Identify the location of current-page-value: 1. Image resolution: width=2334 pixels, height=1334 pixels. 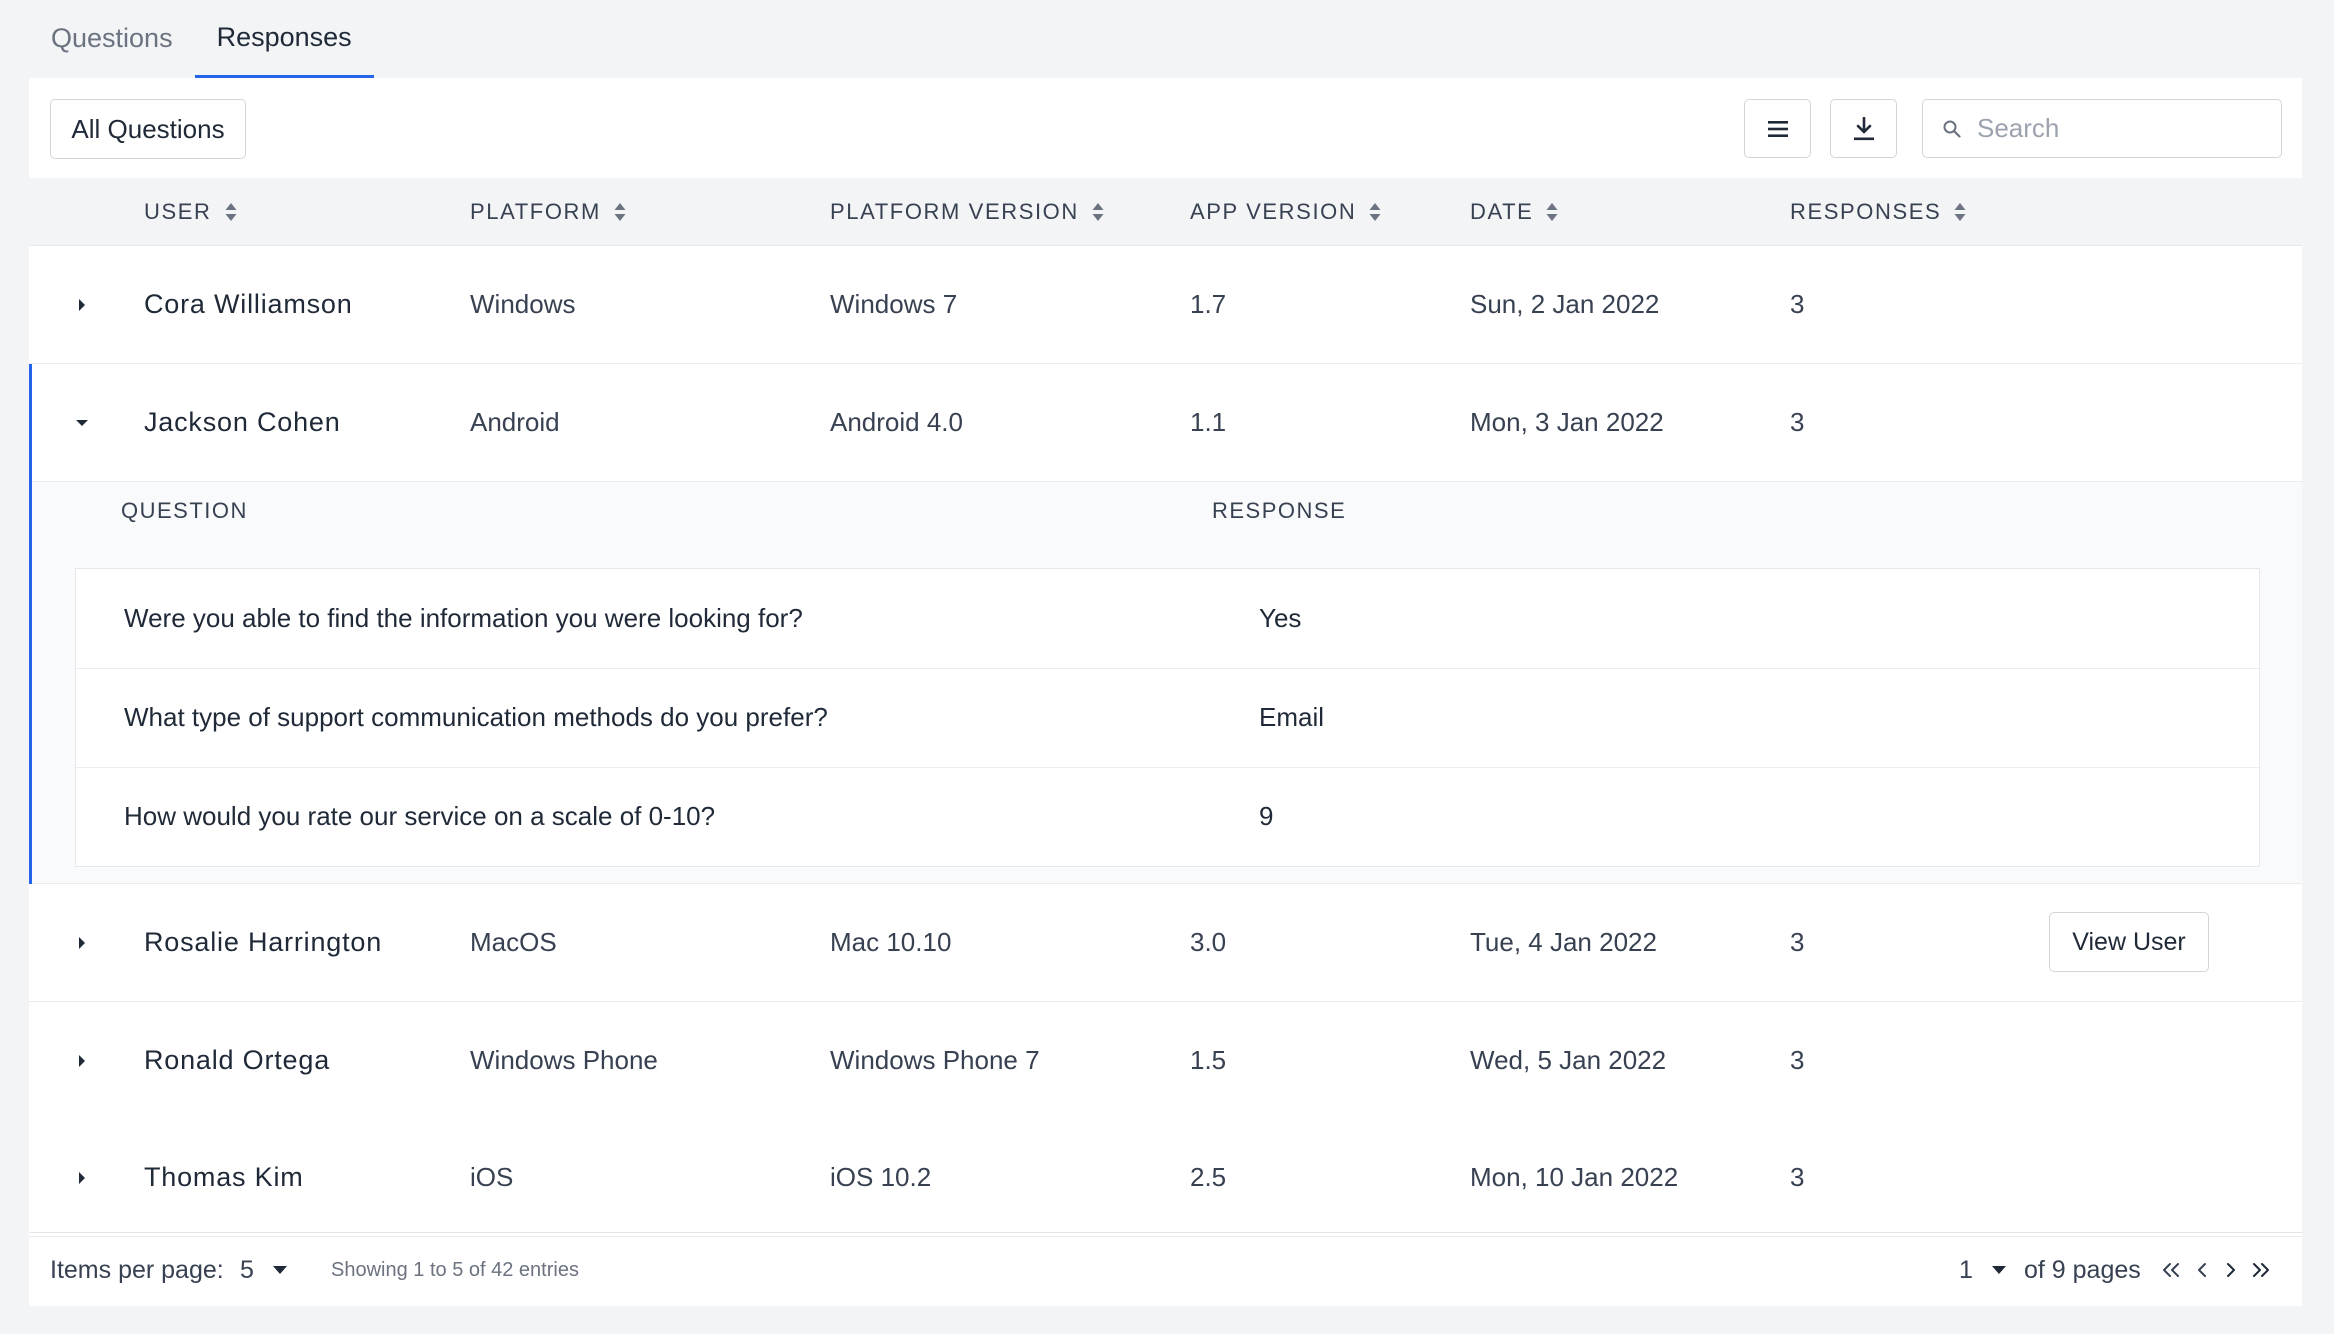
(1966, 1269).